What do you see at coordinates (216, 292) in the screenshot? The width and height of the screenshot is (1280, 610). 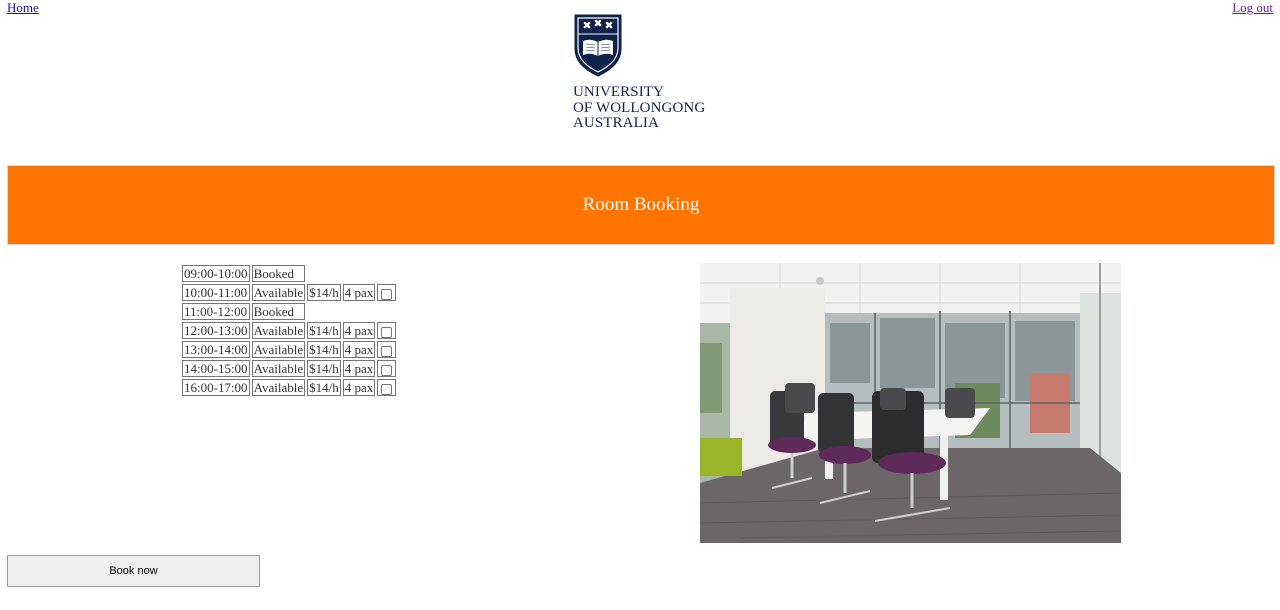 I see `slot-time: 10:00-11:00` at bounding box center [216, 292].